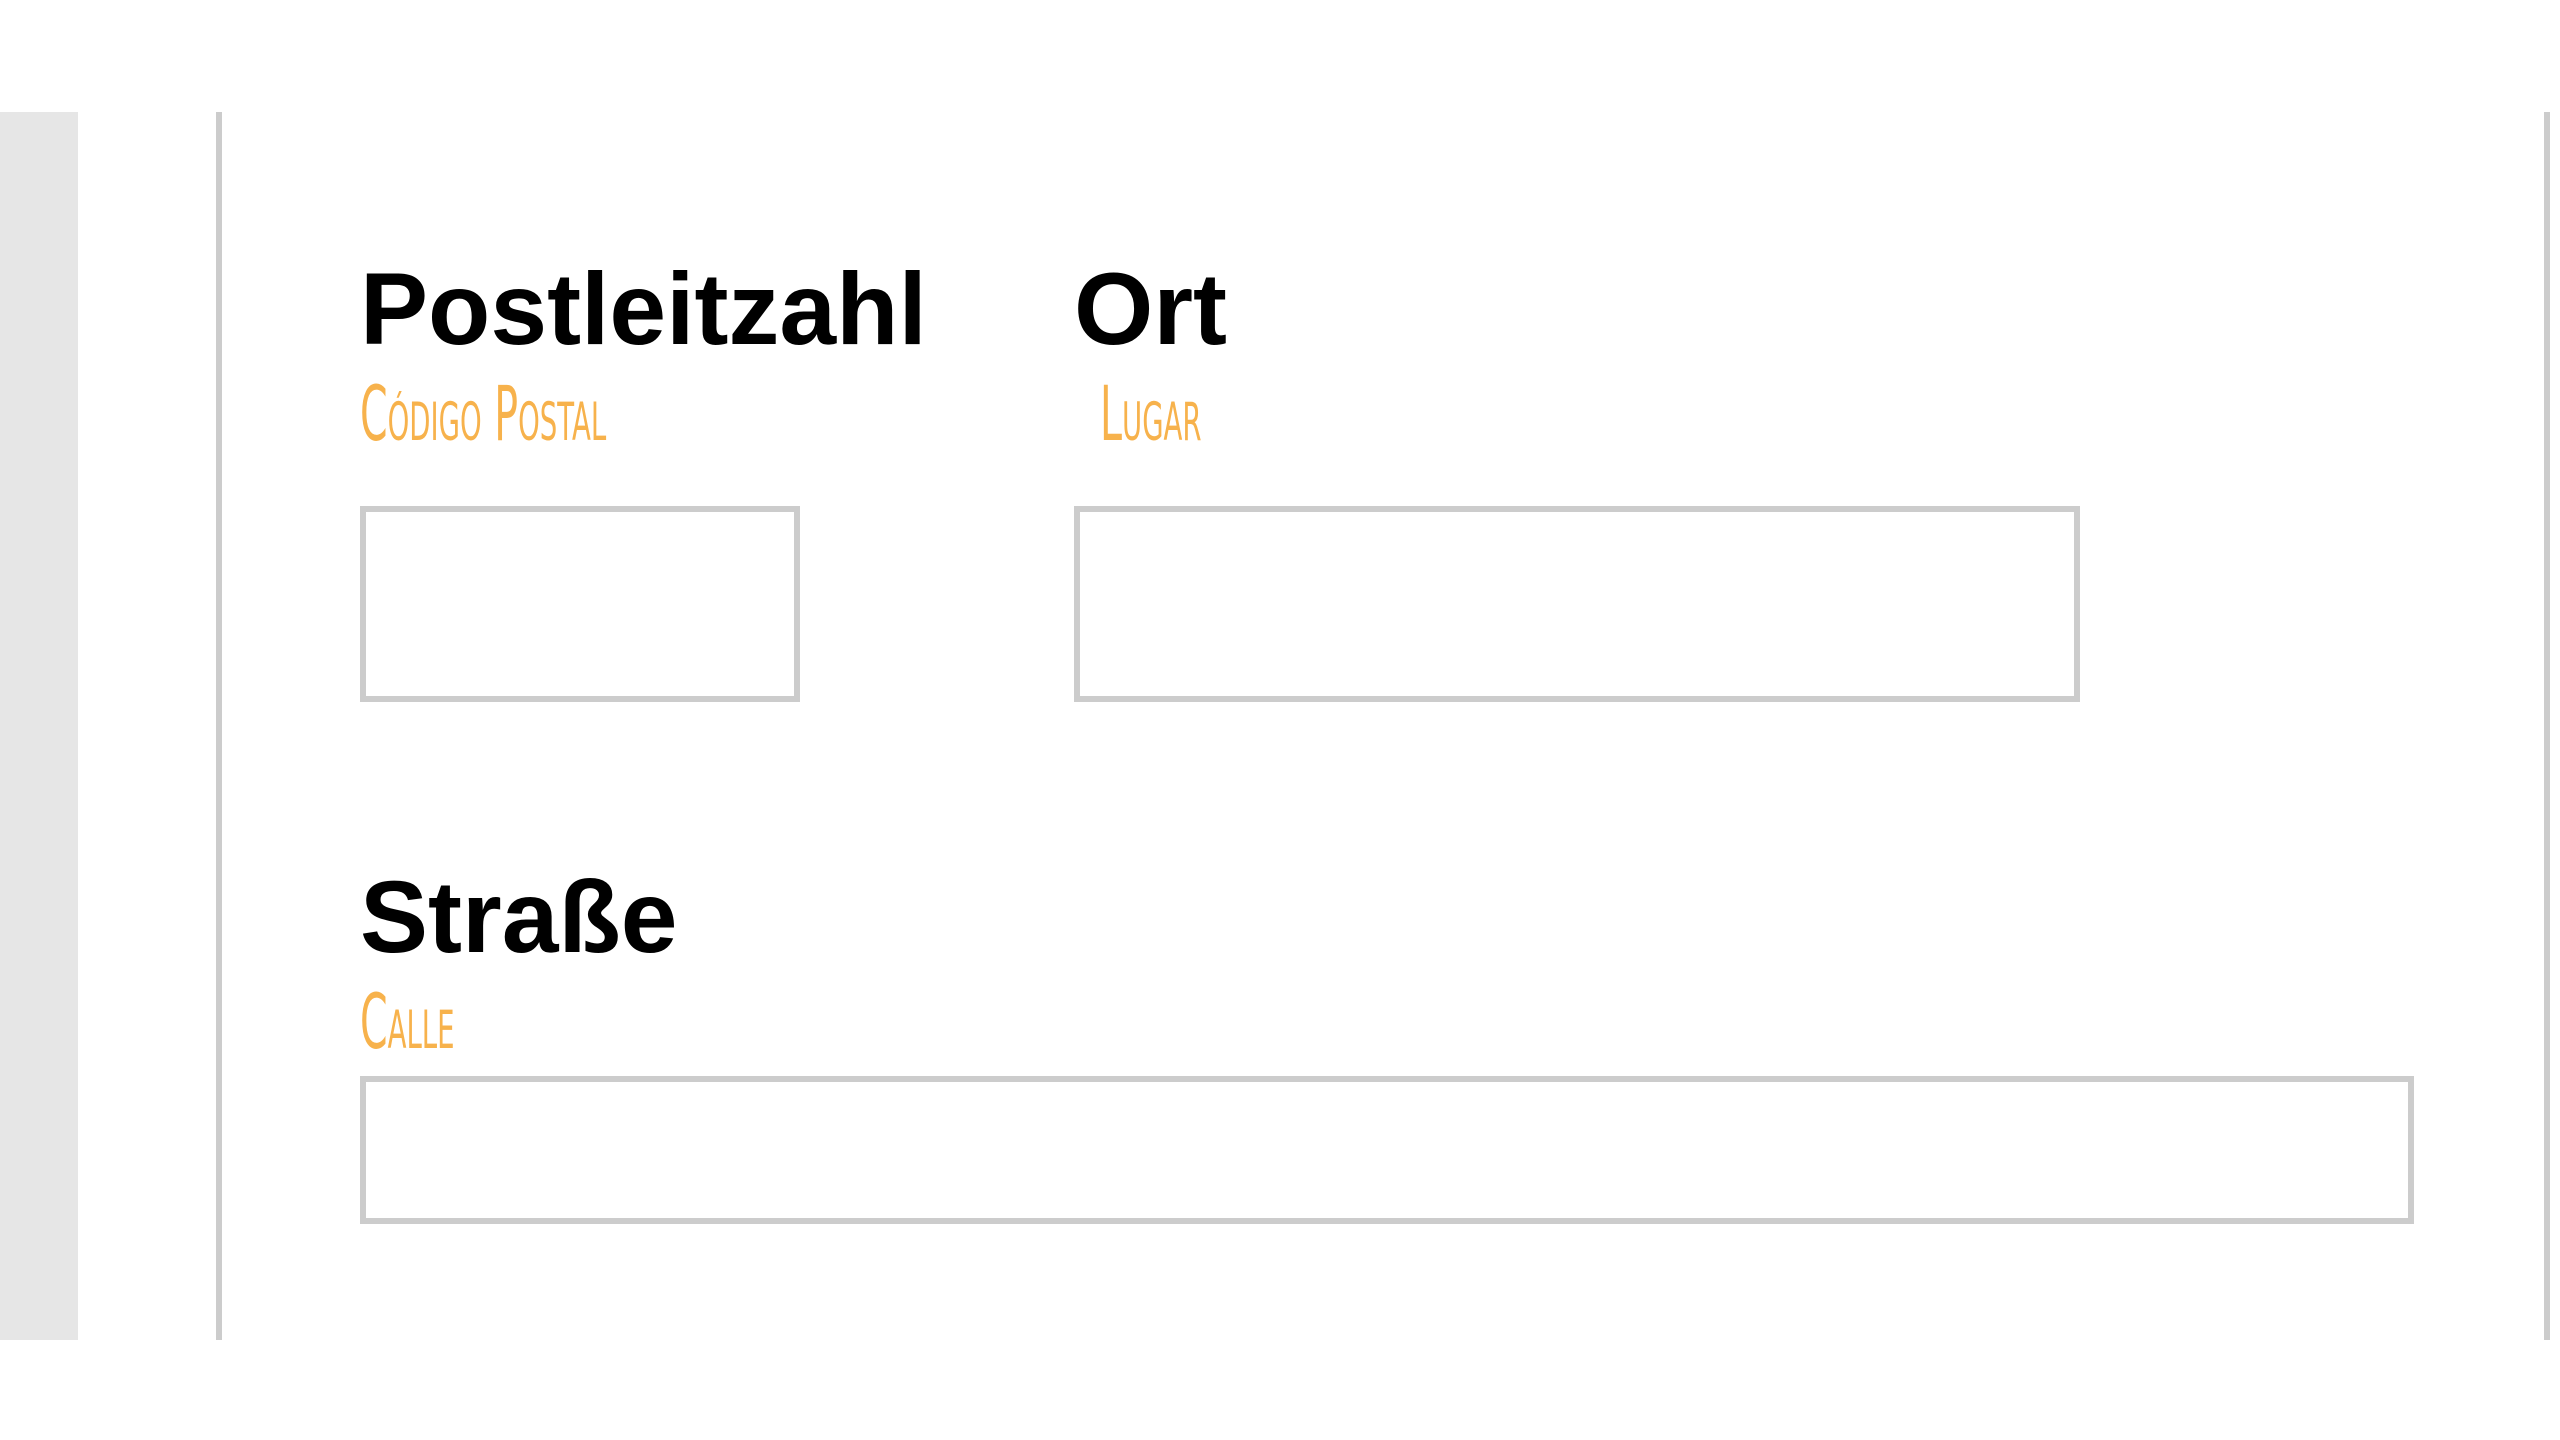  I want to click on street-input, so click(1387, 1150).